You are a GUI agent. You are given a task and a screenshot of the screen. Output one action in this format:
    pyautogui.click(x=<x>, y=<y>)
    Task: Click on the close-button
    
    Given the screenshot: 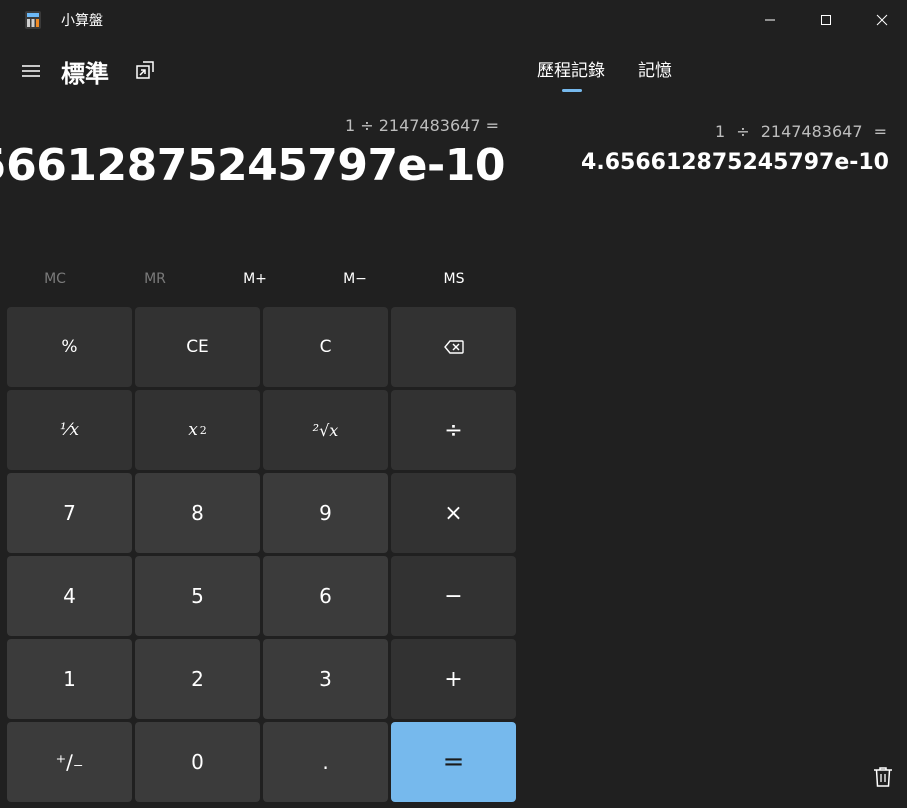 What is the action you would take?
    pyautogui.click(x=880, y=20)
    